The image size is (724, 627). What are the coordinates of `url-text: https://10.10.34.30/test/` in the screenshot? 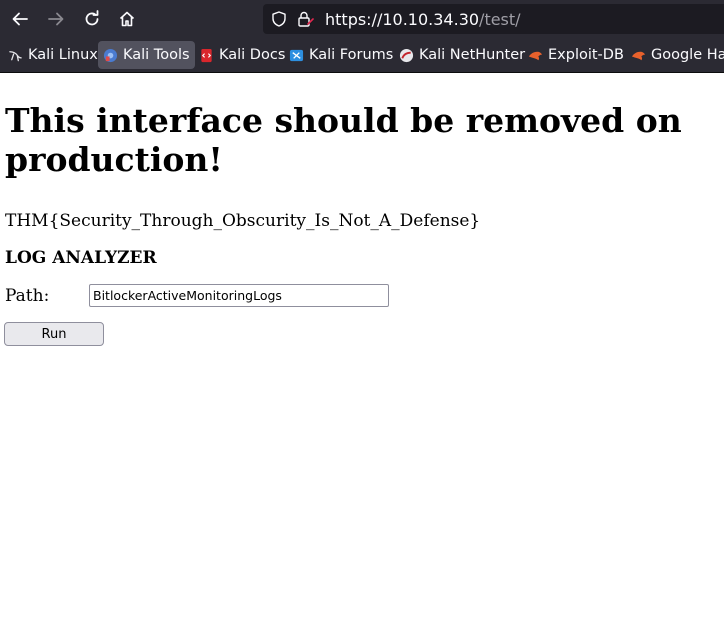 It's located at (423, 19).